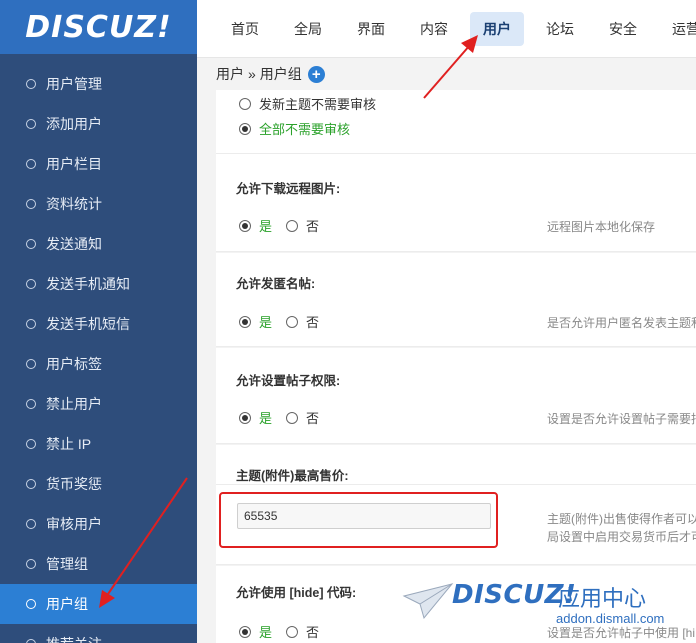 The image size is (696, 643). Describe the element at coordinates (305, 129) in the screenshot. I see `option-label: 全部不需要审核` at that location.